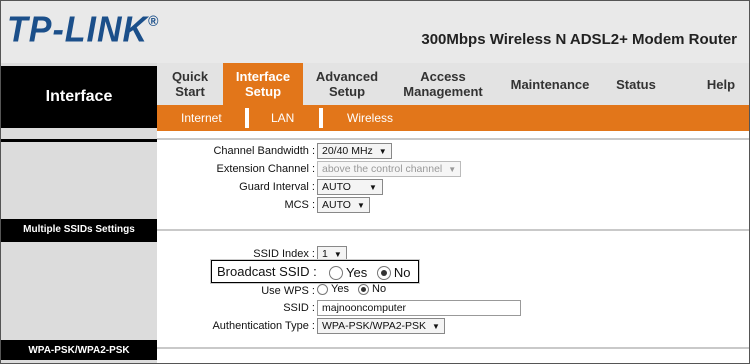 The image size is (750, 364). What do you see at coordinates (453, 188) in the screenshot?
I see `row-guard-interval: Guard Interval : AUTO ▼` at bounding box center [453, 188].